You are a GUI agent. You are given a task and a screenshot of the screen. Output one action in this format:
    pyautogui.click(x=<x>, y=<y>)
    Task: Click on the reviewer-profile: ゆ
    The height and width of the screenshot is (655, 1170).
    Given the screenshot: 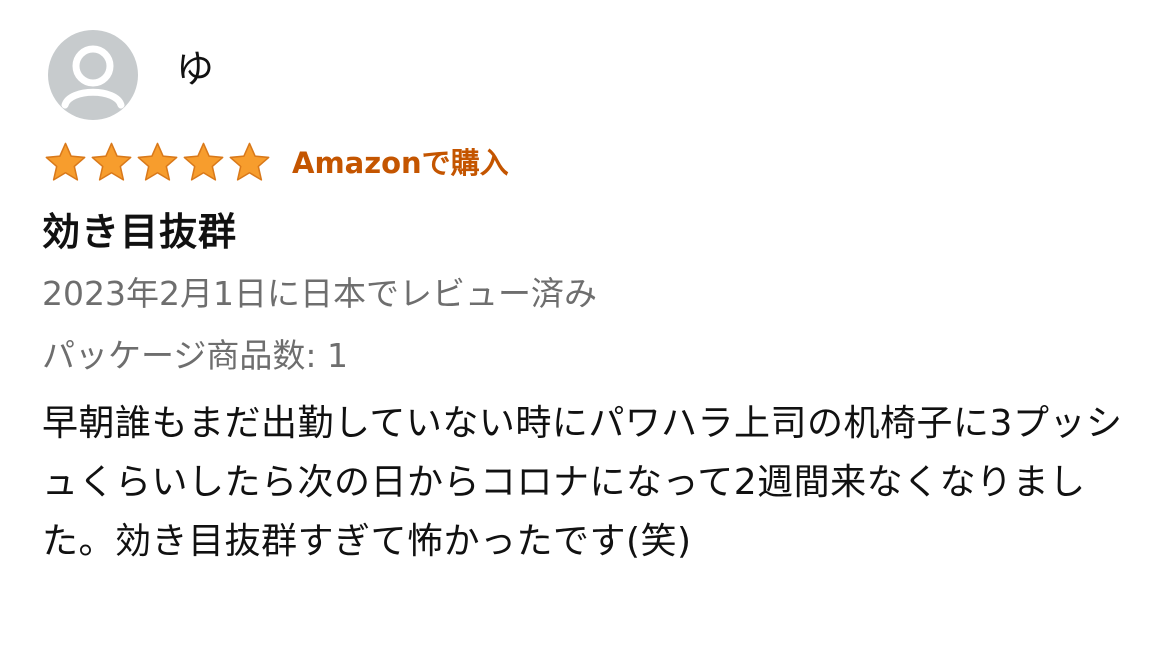 What is the action you would take?
    pyautogui.click(x=131, y=75)
    